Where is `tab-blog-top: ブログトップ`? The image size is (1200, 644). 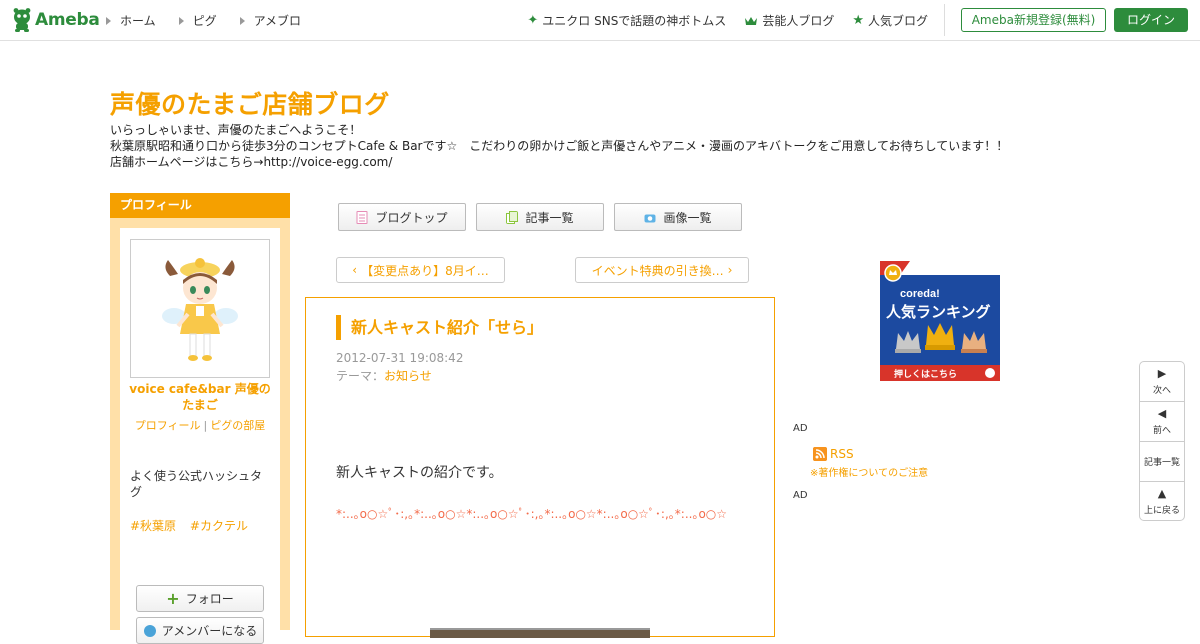 tab-blog-top: ブログトップ is located at coordinates (402, 217).